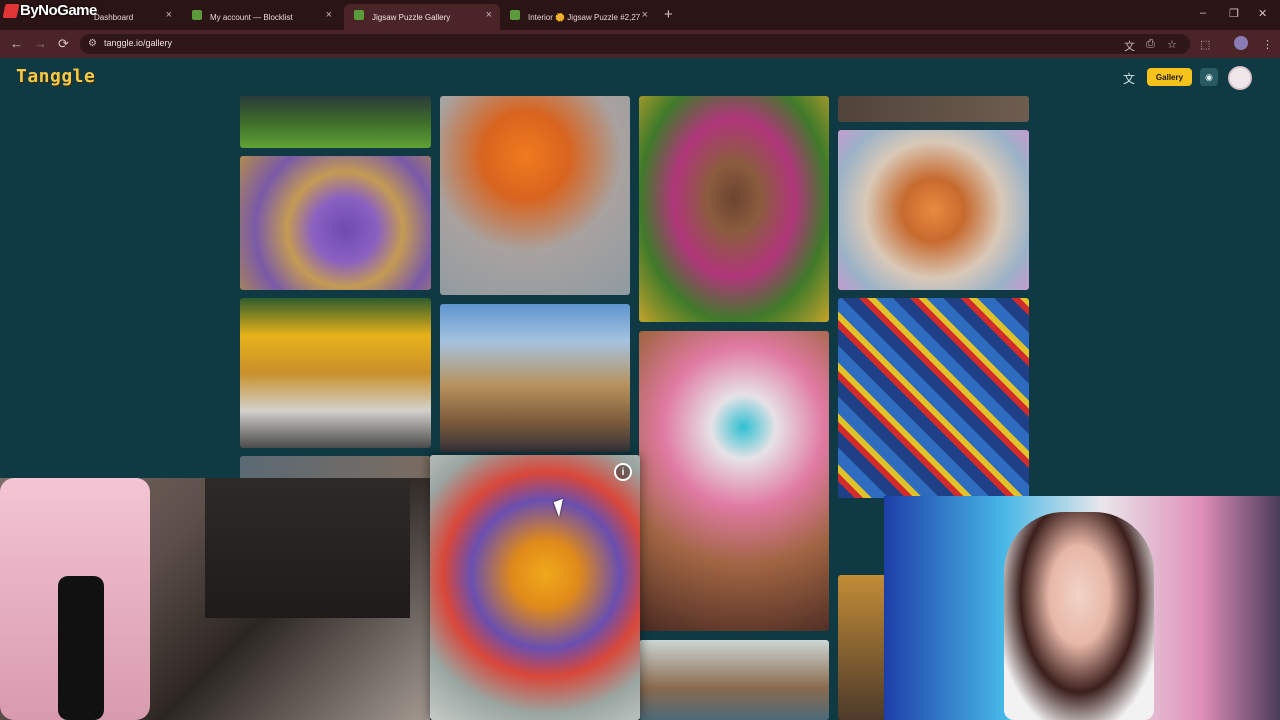 The image size is (1280, 720). What do you see at coordinates (1129, 46) in the screenshot?
I see `translate-page-icon: 文` at bounding box center [1129, 46].